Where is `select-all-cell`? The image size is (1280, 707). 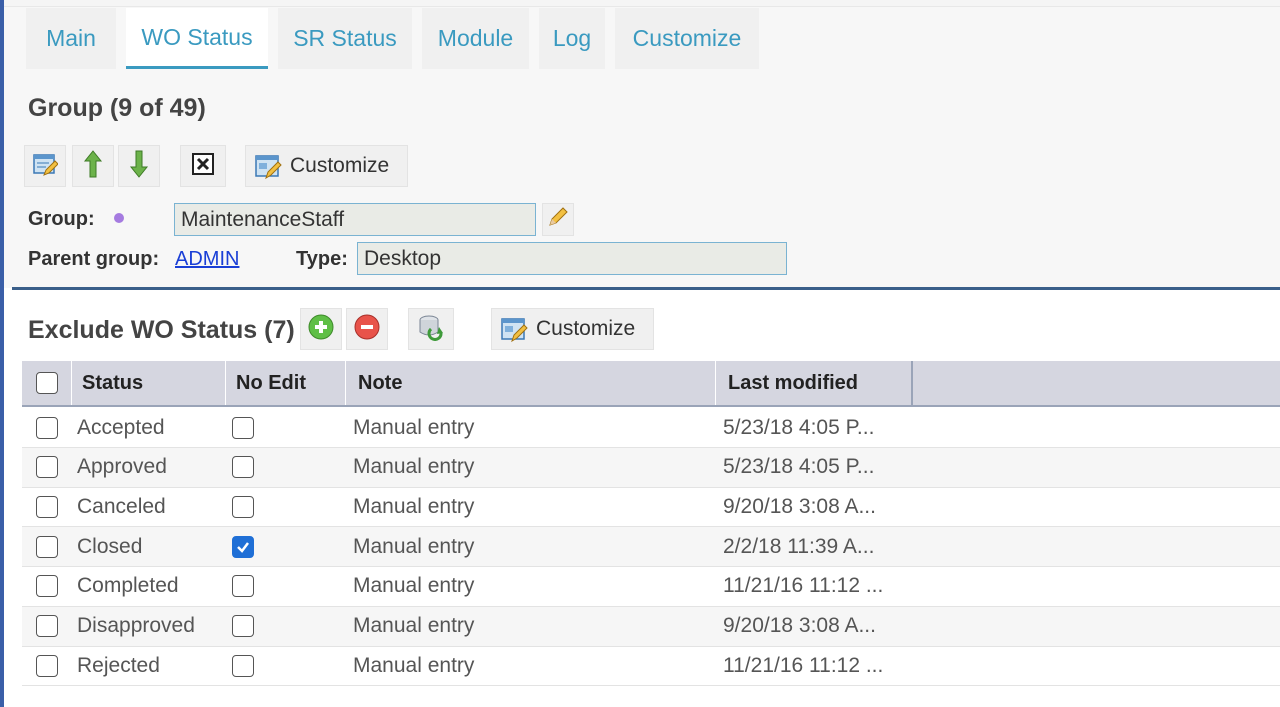
select-all-cell is located at coordinates (47, 383).